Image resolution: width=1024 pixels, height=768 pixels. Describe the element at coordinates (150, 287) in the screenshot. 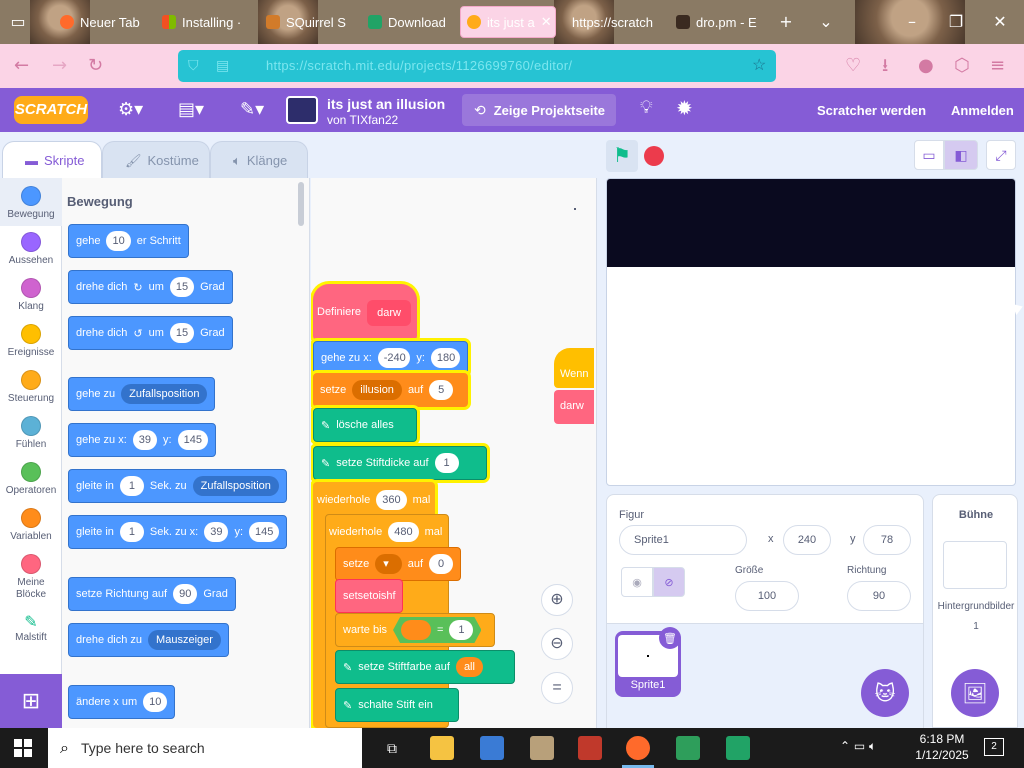

I see `block-turn-right: drehe dich ↻ um 15 Grad` at that location.